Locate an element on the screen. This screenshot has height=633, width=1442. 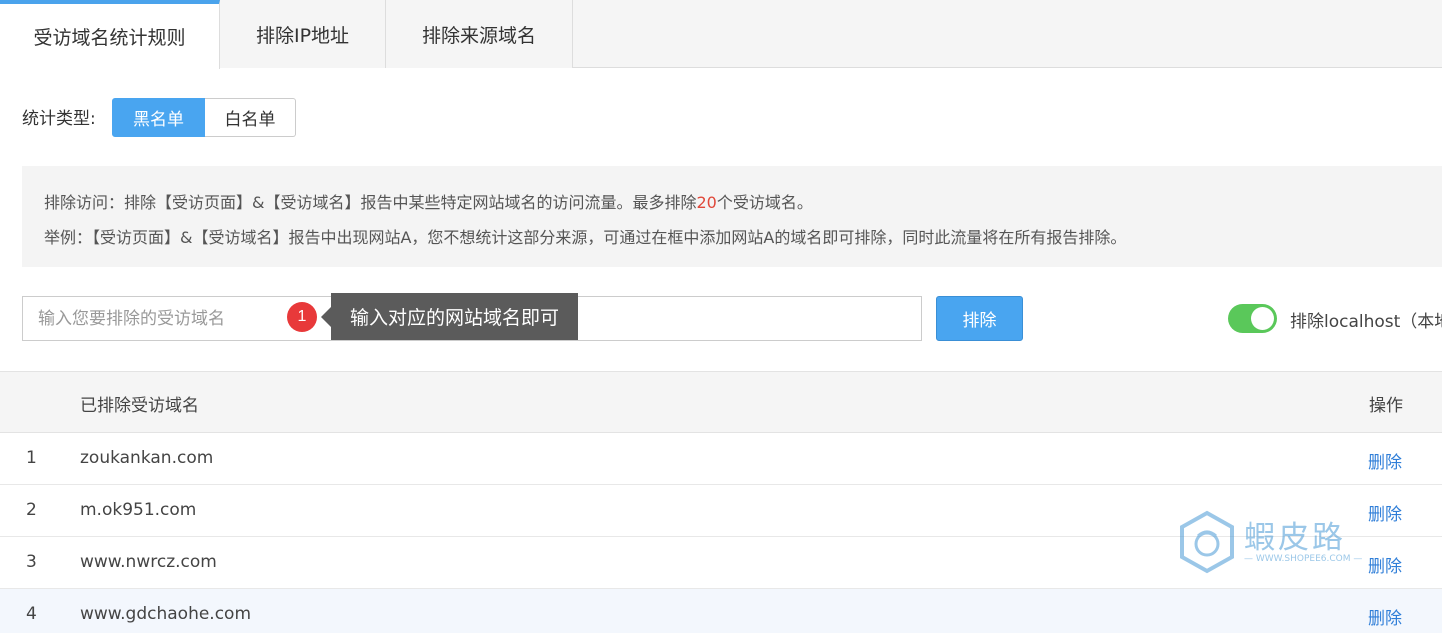
row-domain: m.ok951.com is located at coordinates (138, 510).